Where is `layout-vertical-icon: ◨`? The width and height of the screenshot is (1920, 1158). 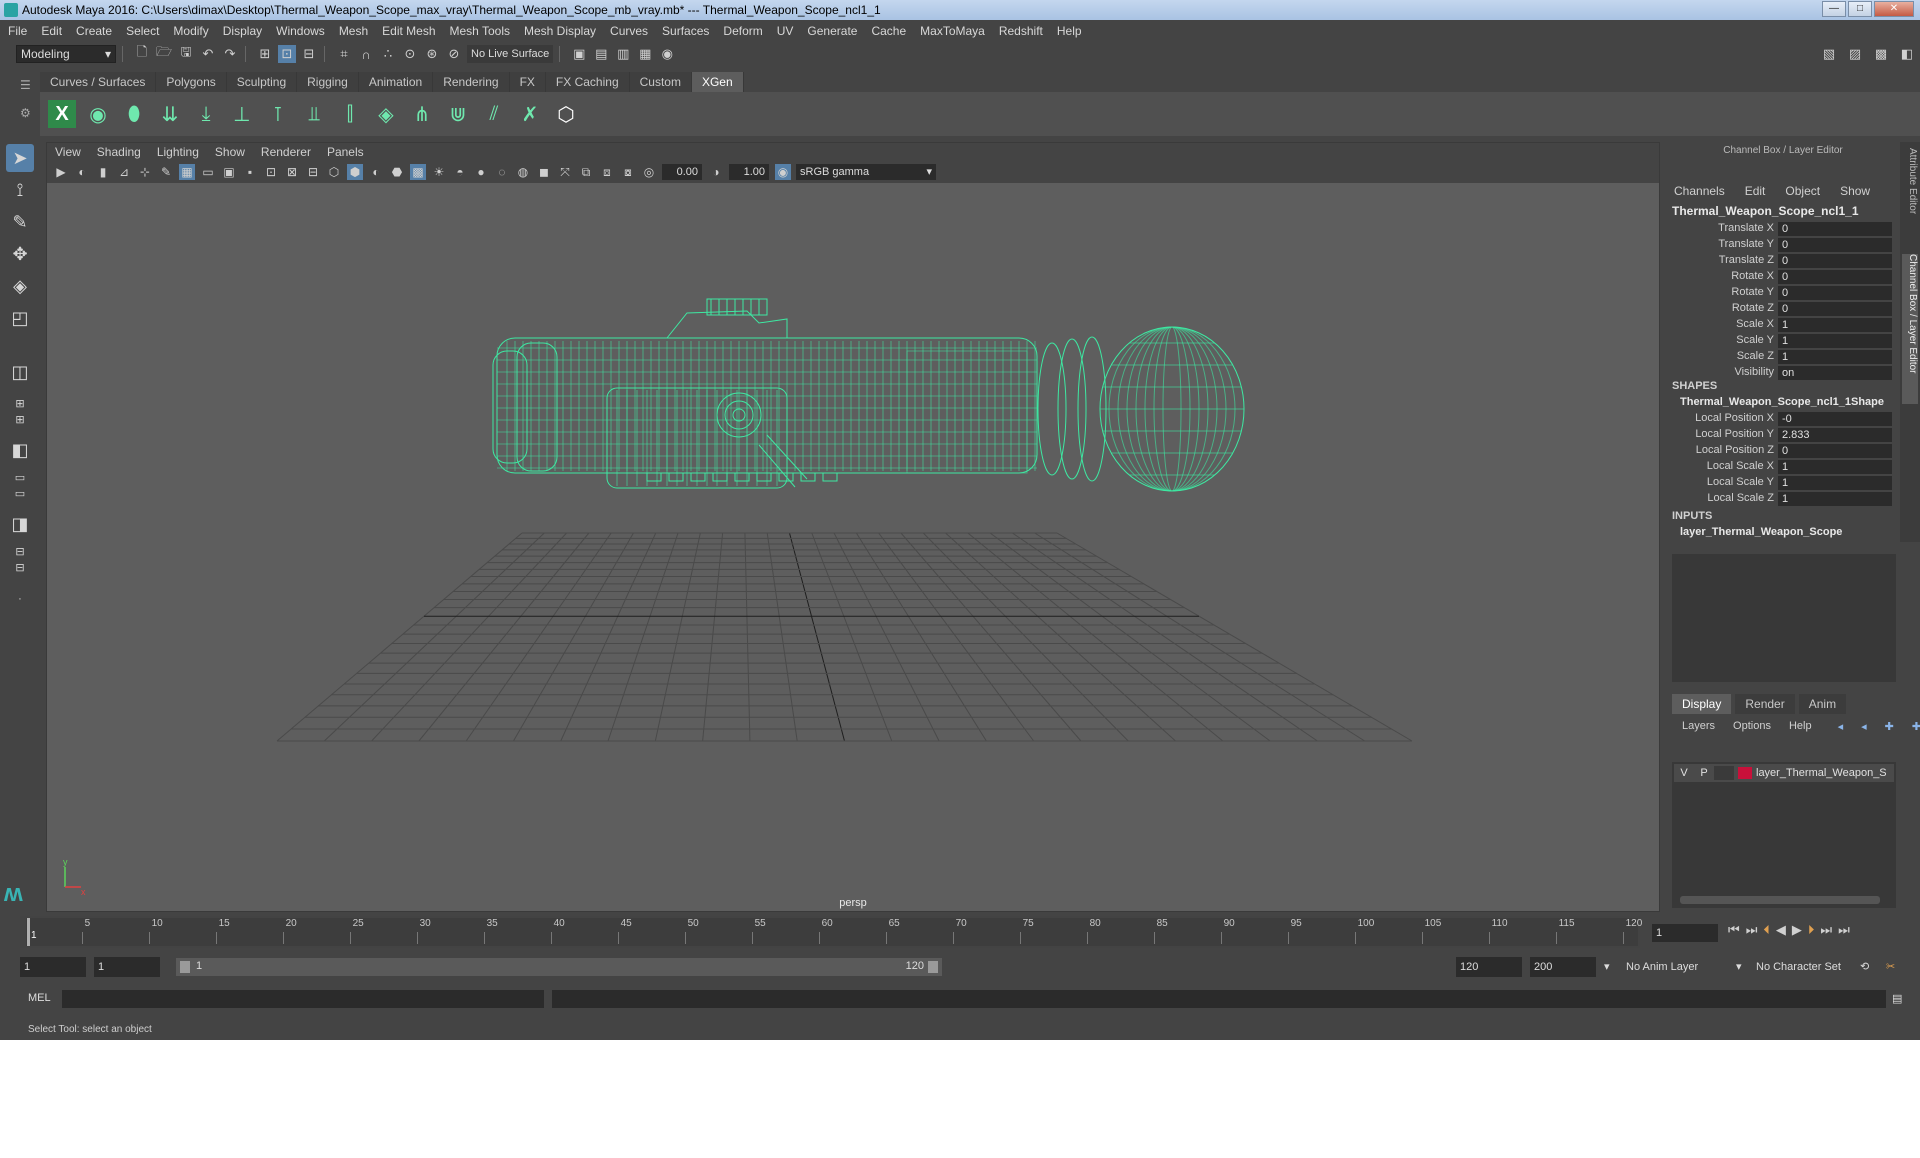
layout-vertical-icon: ◨ is located at coordinates (20, 524).